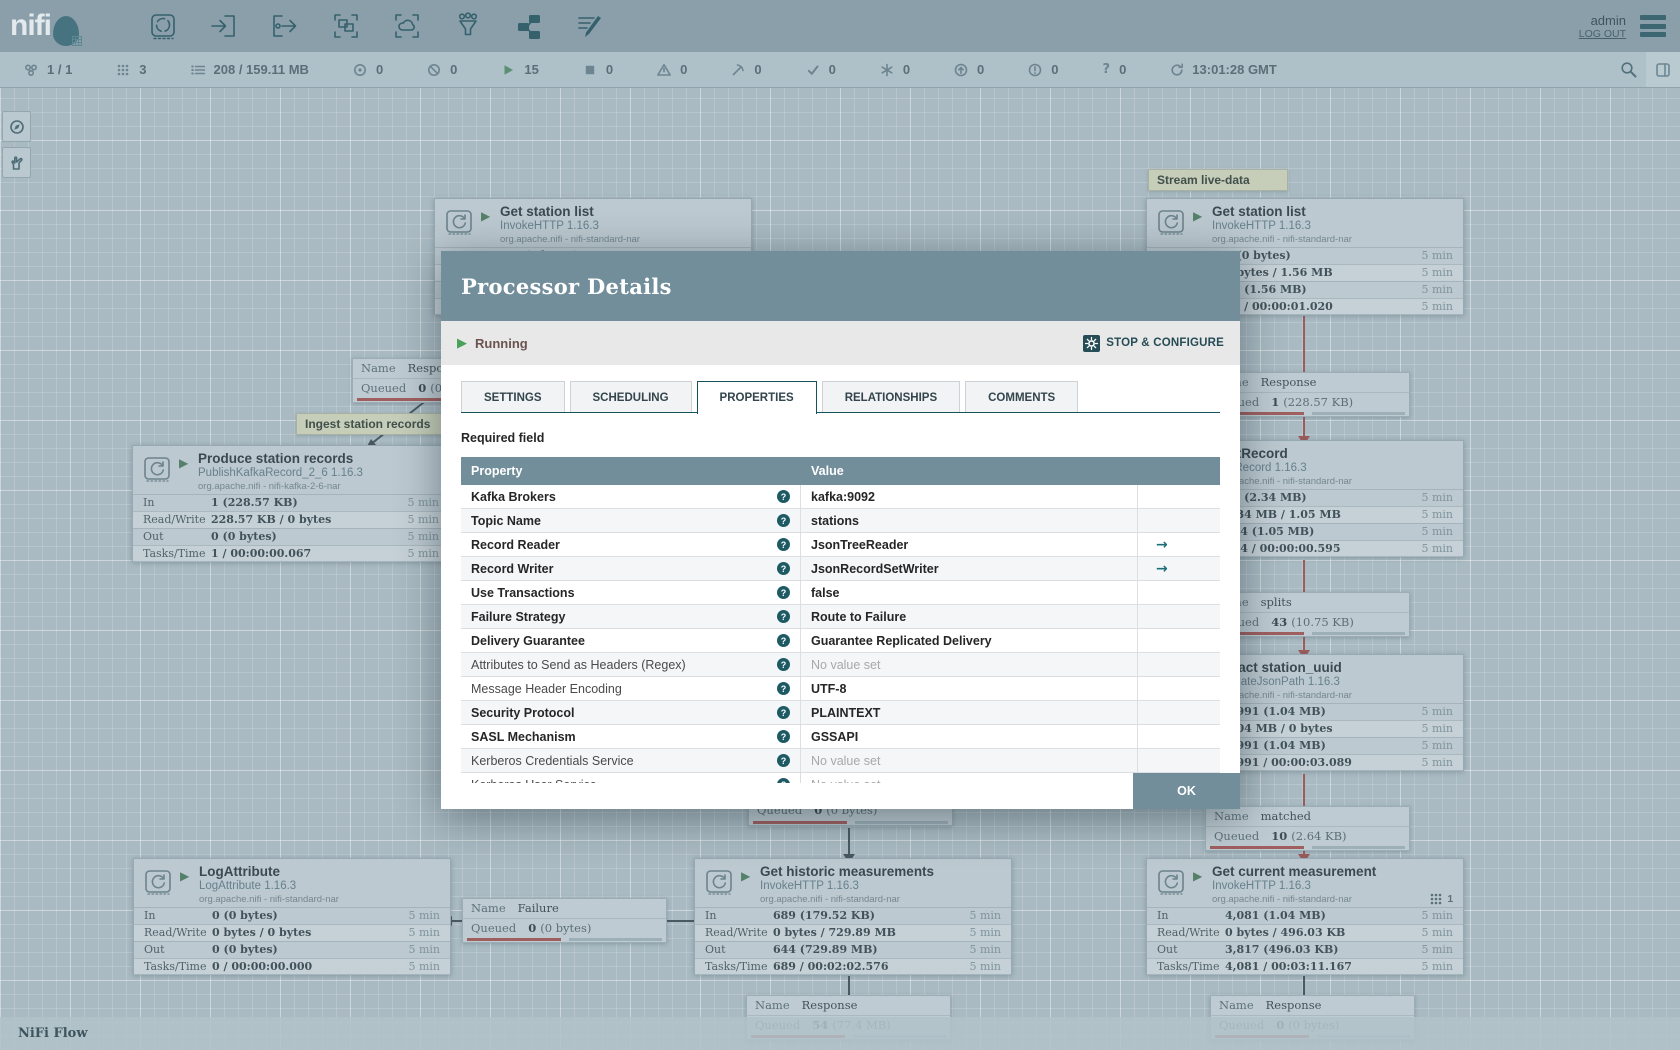 The height and width of the screenshot is (1050, 1680). I want to click on stat-row: Out 0 (0 bytes) 5 min, so click(292, 949).